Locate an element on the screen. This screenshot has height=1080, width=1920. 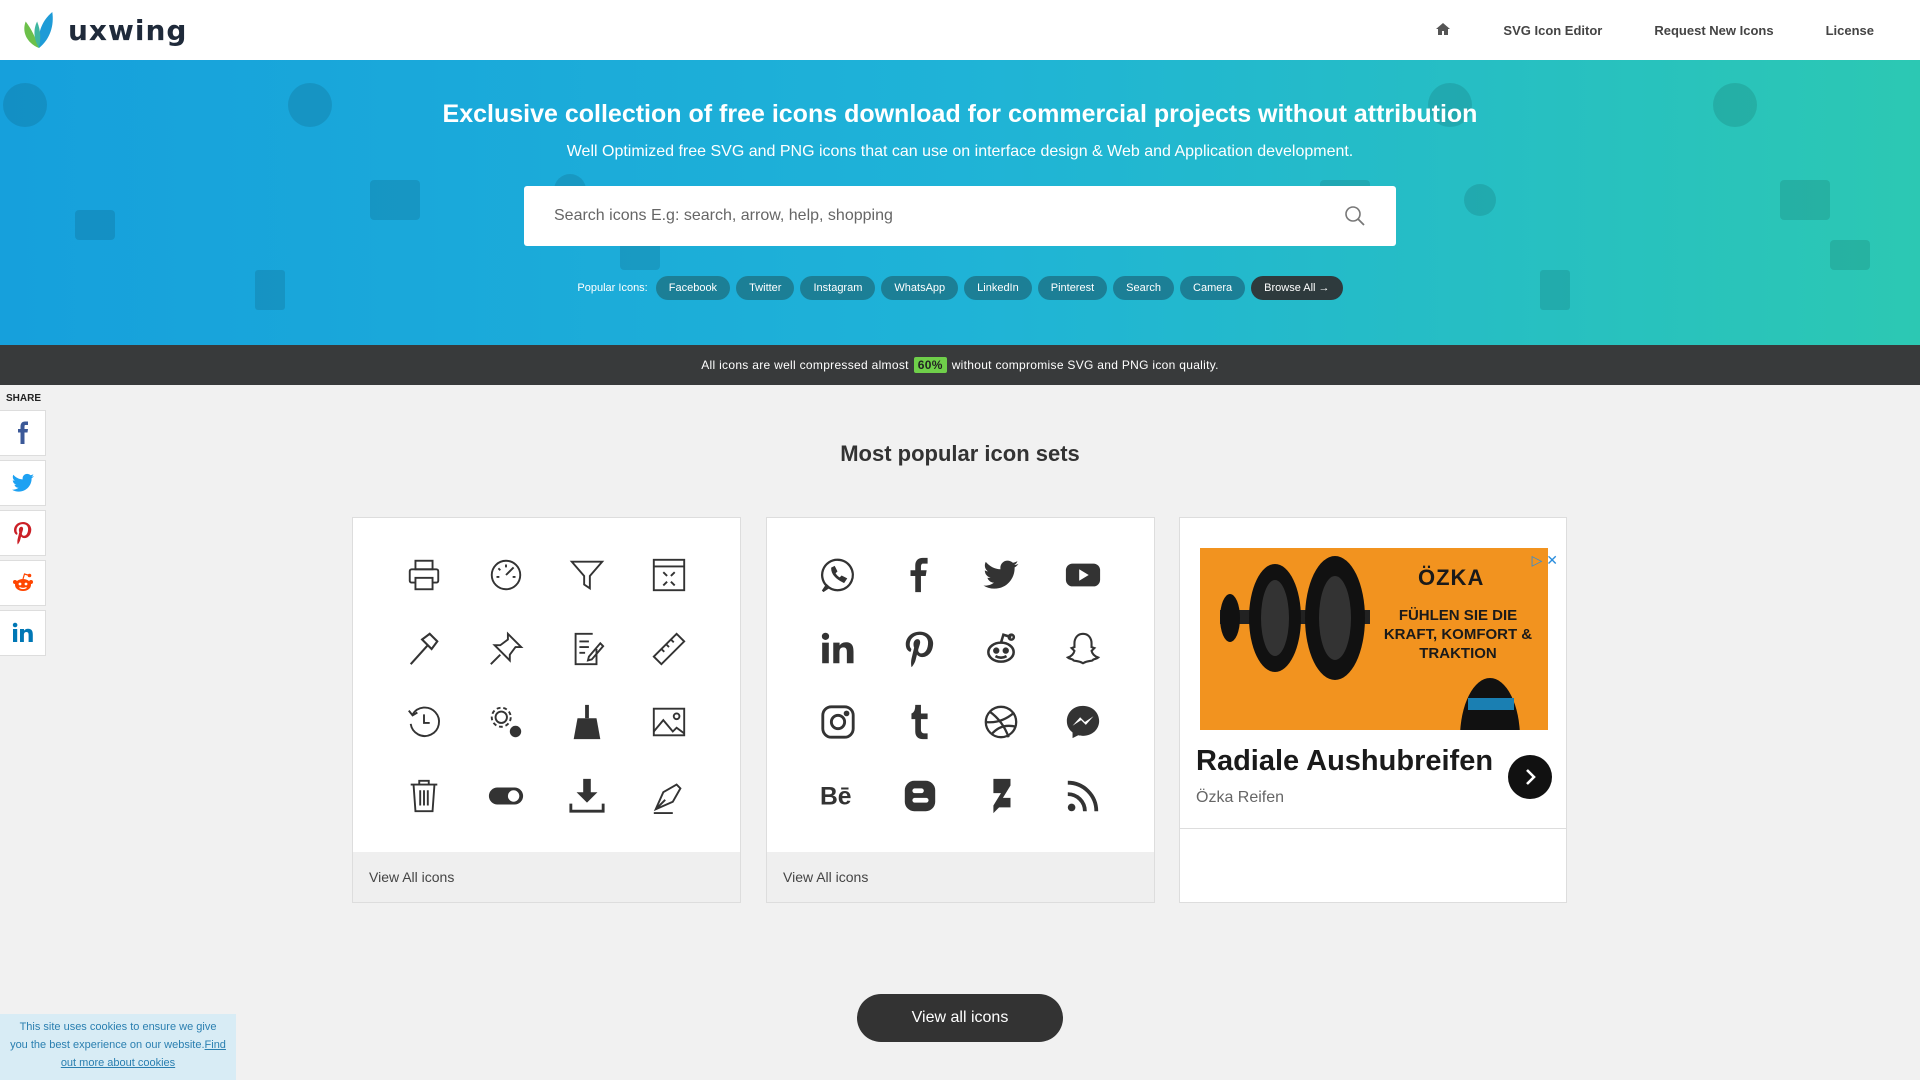
tag-whatsapp: WhatsApp is located at coordinates (920, 288).